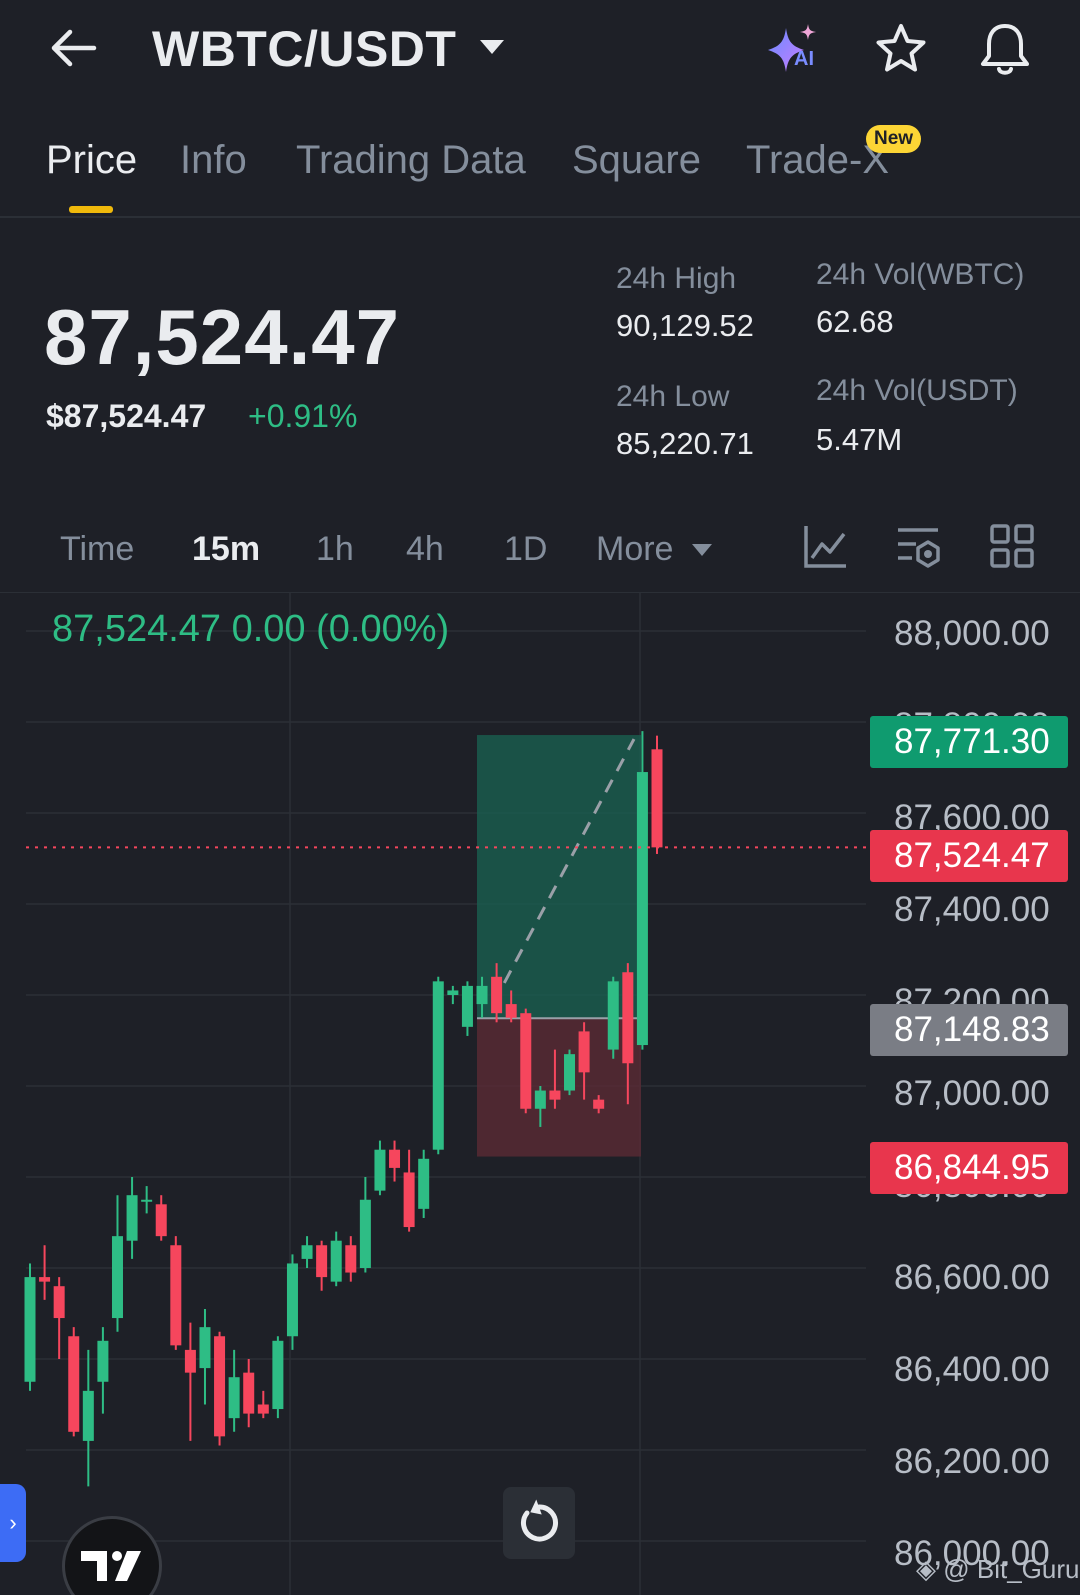  Describe the element at coordinates (425, 549) in the screenshot. I see `interval-4h: 4h` at that location.